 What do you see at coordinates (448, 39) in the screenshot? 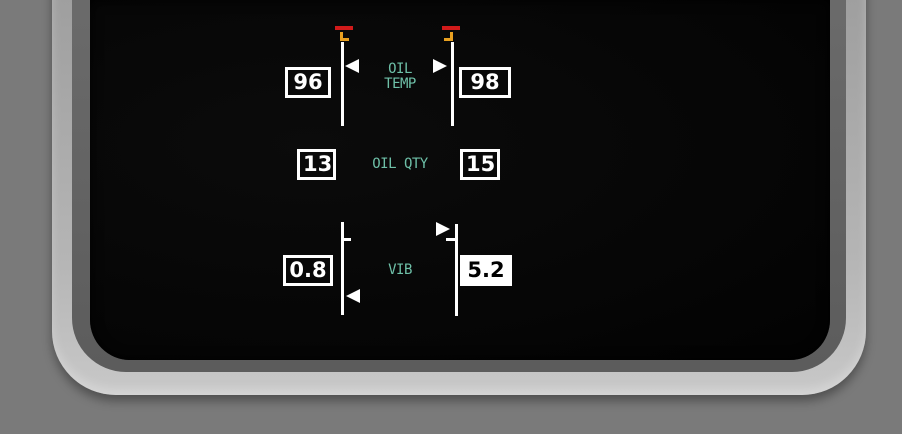
I see `oil-temp-right-amber-mark-foot` at bounding box center [448, 39].